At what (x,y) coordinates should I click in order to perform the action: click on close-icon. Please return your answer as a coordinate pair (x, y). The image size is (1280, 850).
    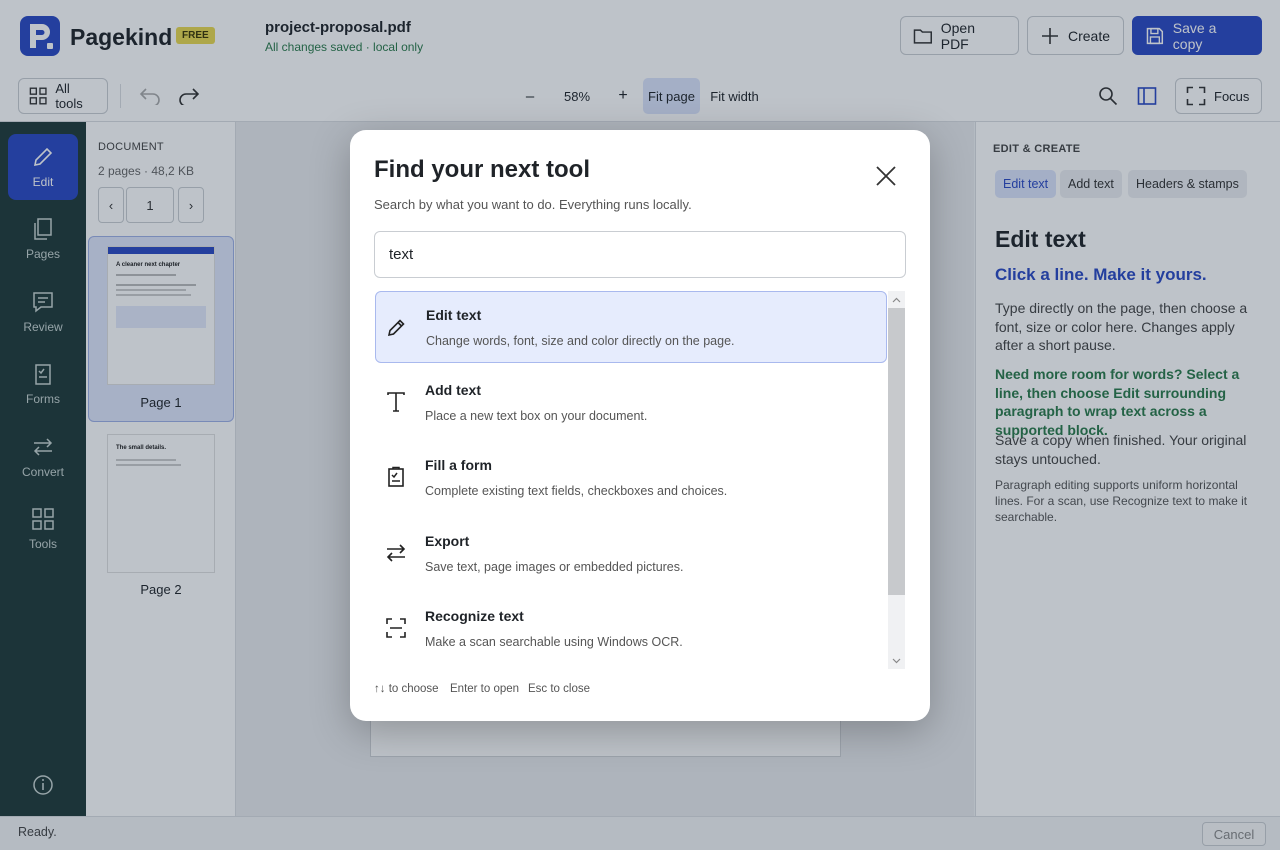
    Looking at the image, I should click on (886, 176).